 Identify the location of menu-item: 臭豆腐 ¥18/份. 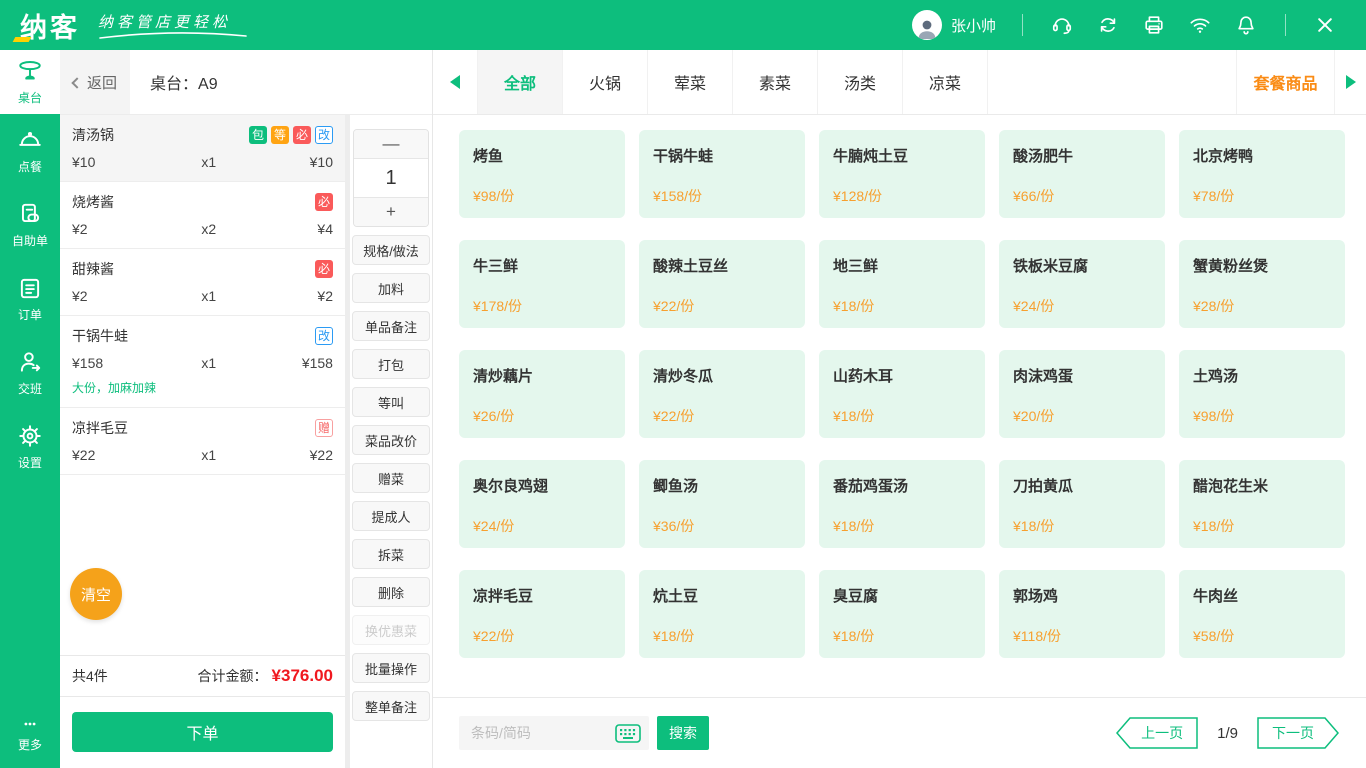
(902, 614).